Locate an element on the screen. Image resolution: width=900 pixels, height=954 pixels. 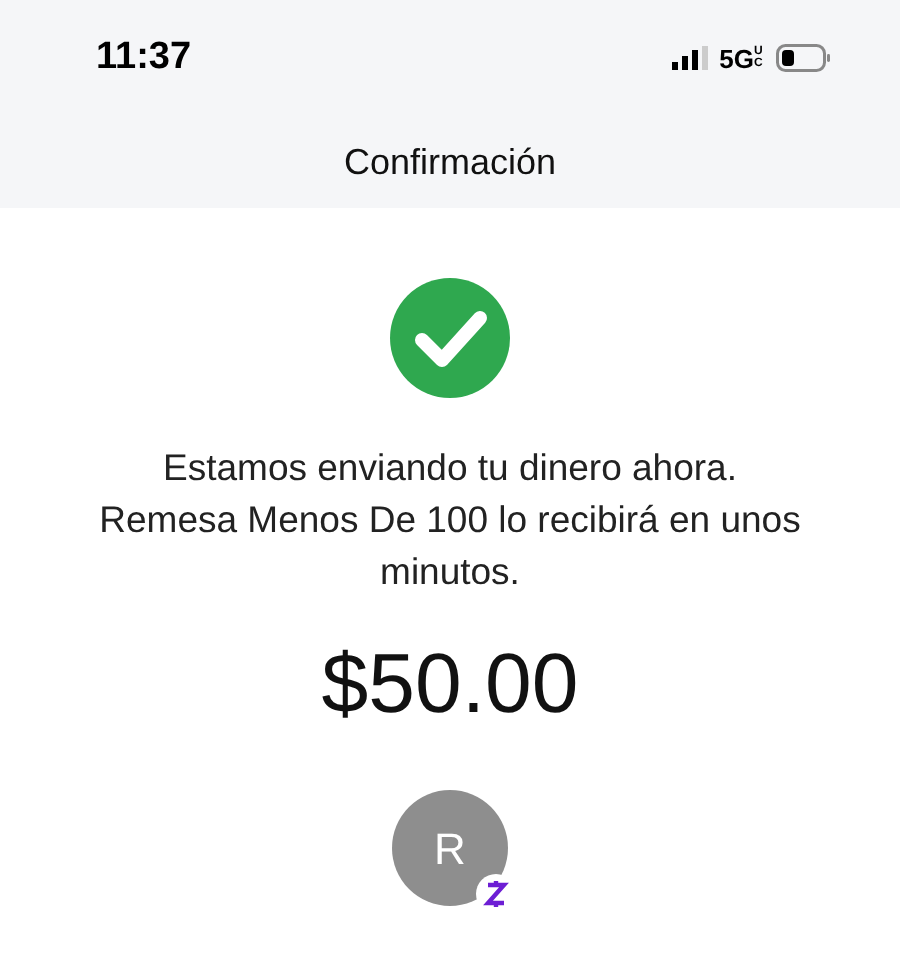
confirmation-message: Estamos enviando tu dinero ahora. Remesa Menos De 100 lo recibirá en unos minutos. is located at coordinates (450, 520).